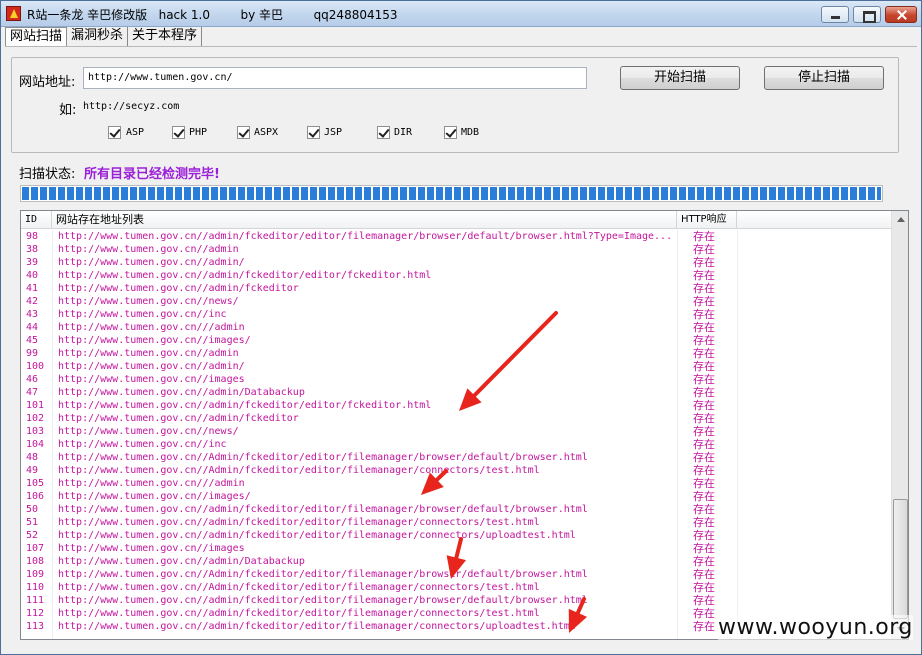  Describe the element at coordinates (824, 78) in the screenshot. I see `stop-scan-button: 停止扫描` at that location.